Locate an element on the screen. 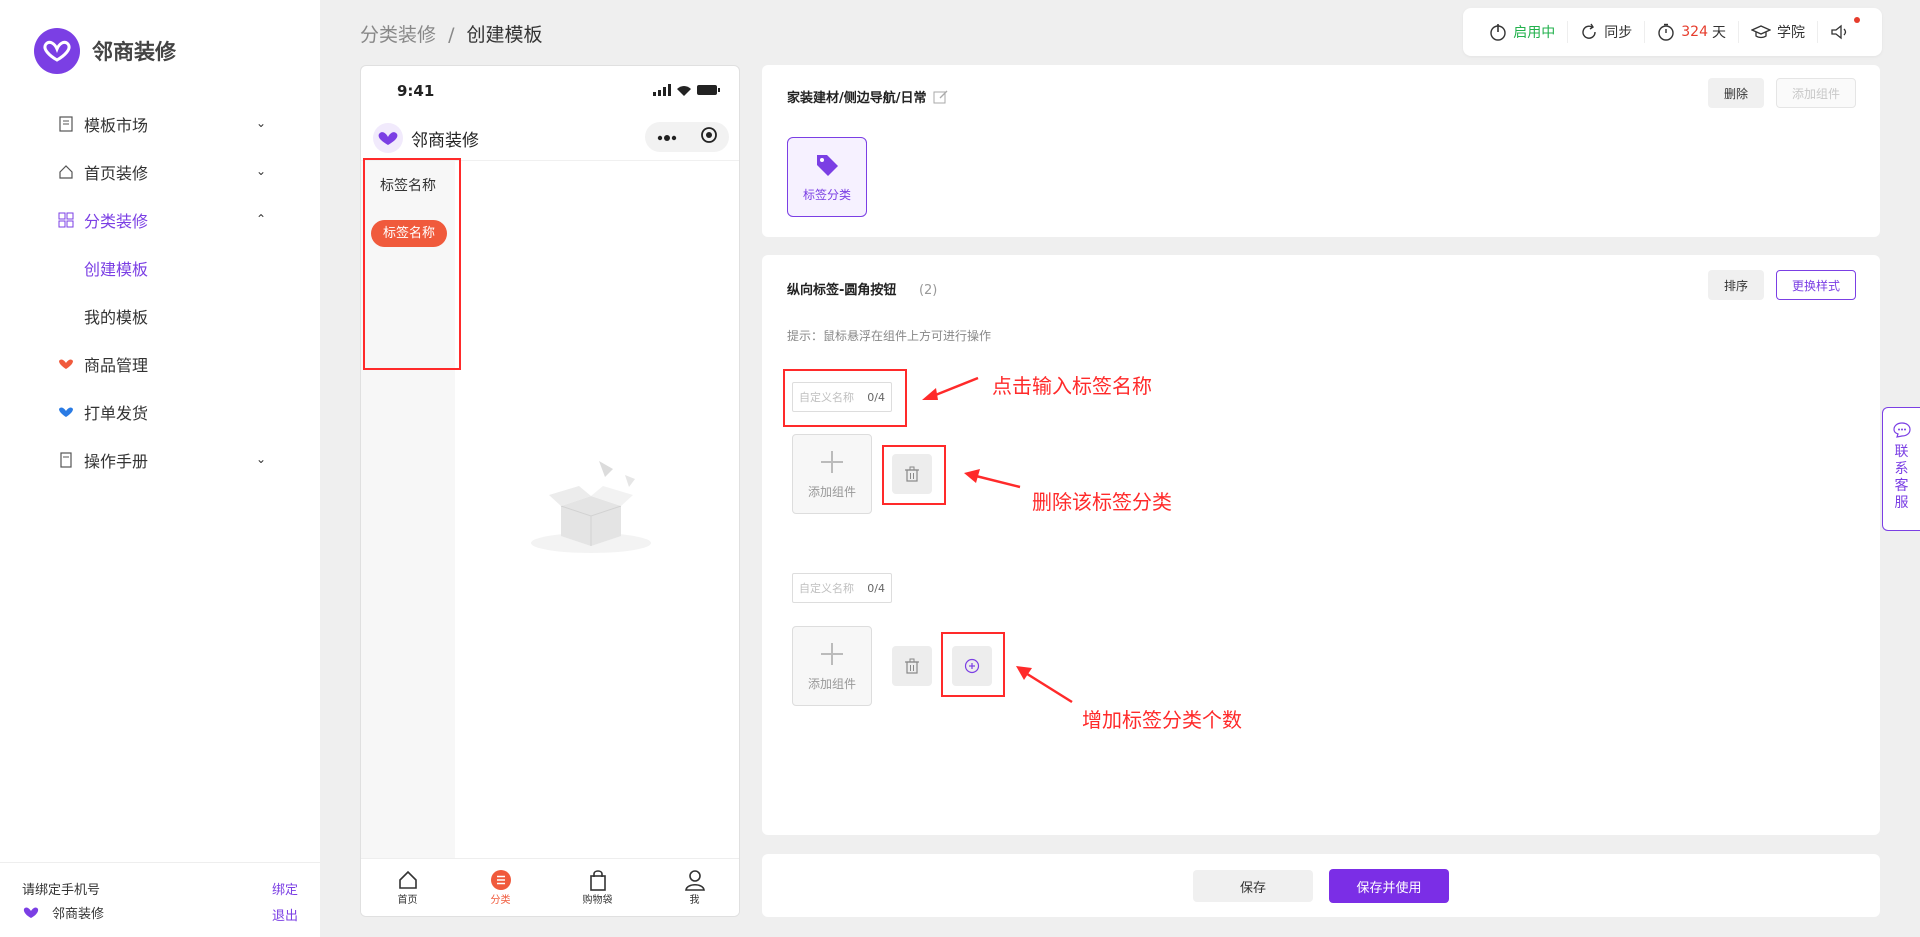 This screenshot has width=1920, height=937. brand-logo: 邻商装修 is located at coordinates (105, 51).